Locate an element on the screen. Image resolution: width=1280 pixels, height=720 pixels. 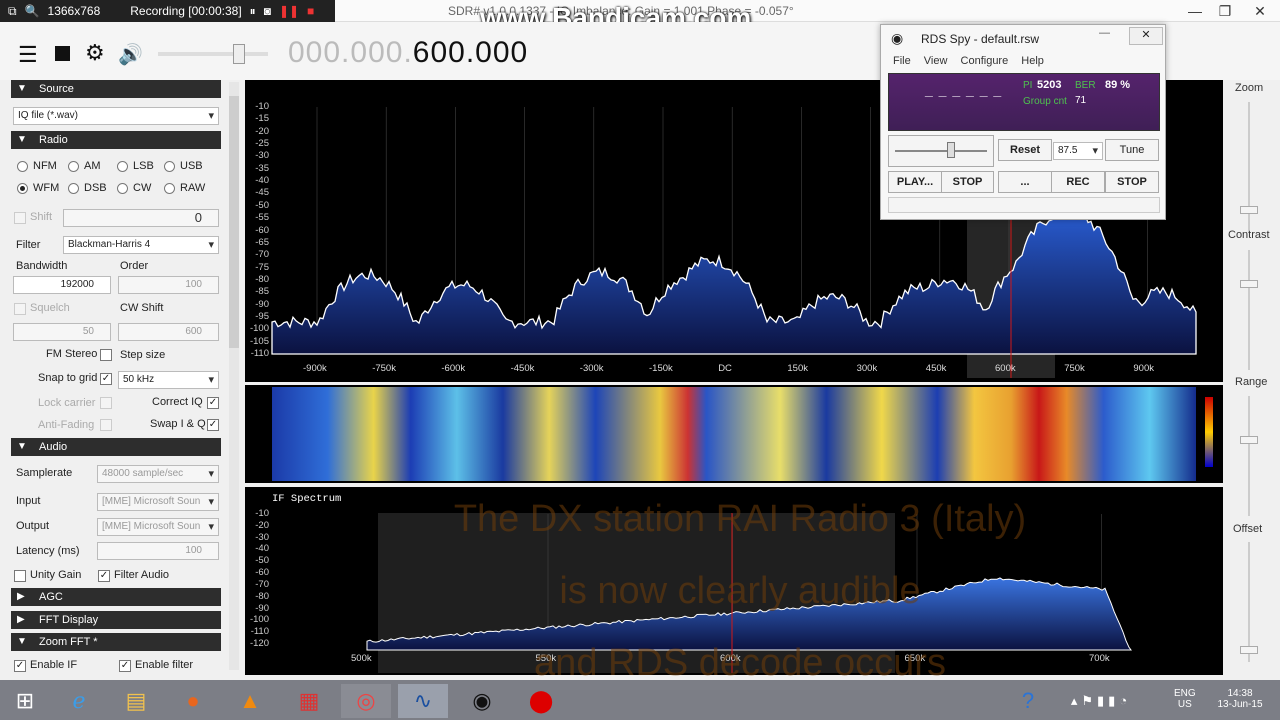
zoom-slider is located at coordinates (1249, 210).